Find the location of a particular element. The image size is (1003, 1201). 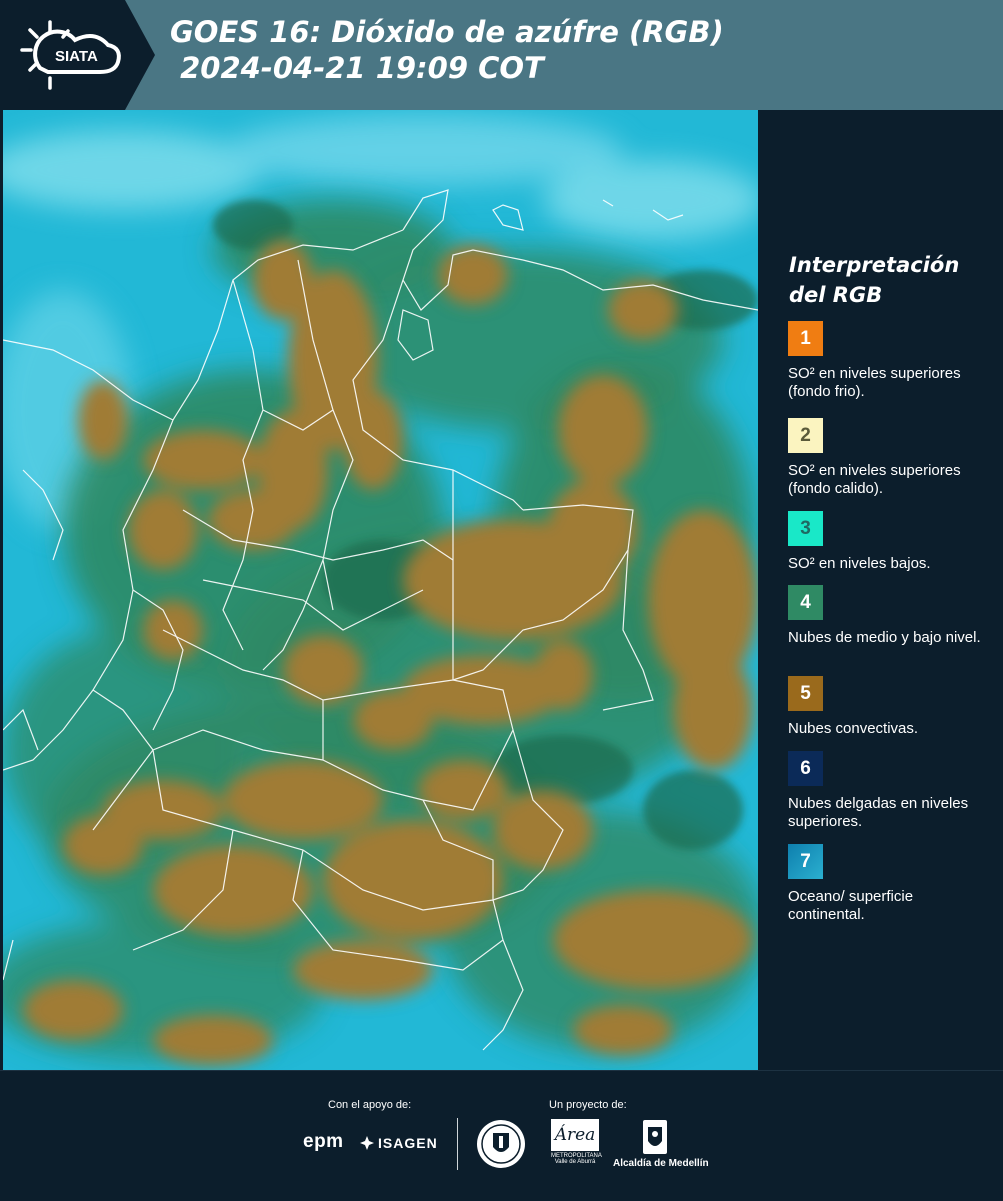

project-label: Un proyecto de: is located at coordinates (588, 1105).